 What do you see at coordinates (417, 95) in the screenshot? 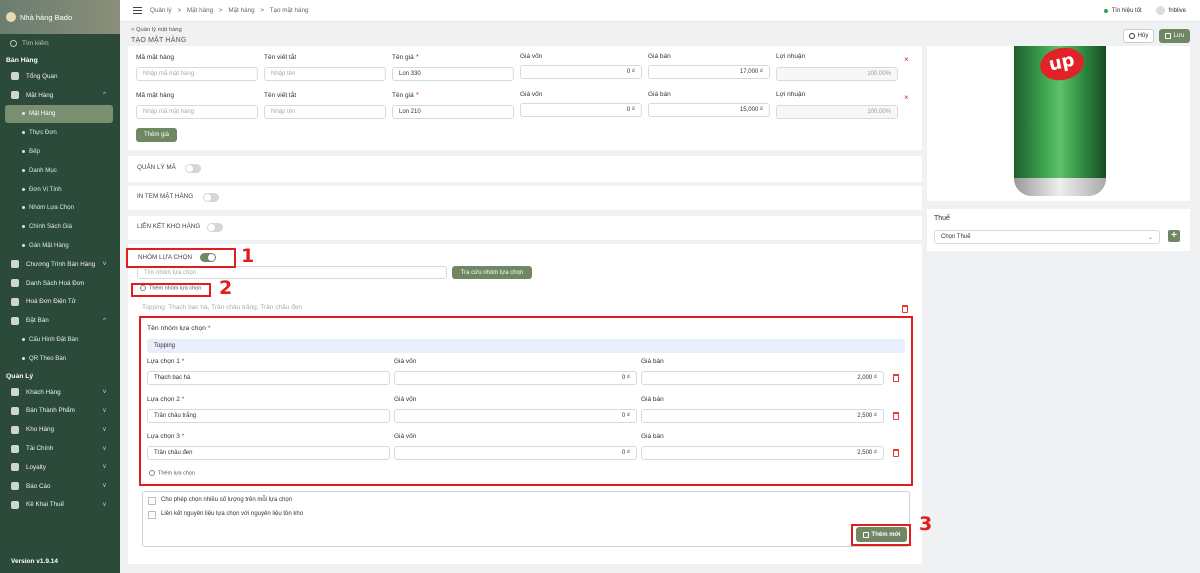
I see `required-mark: *` at bounding box center [417, 95].